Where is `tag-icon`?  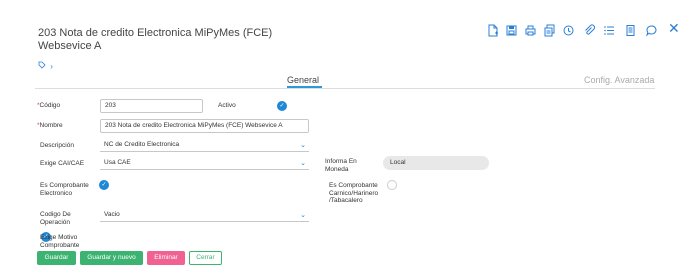
tag-icon is located at coordinates (43, 66).